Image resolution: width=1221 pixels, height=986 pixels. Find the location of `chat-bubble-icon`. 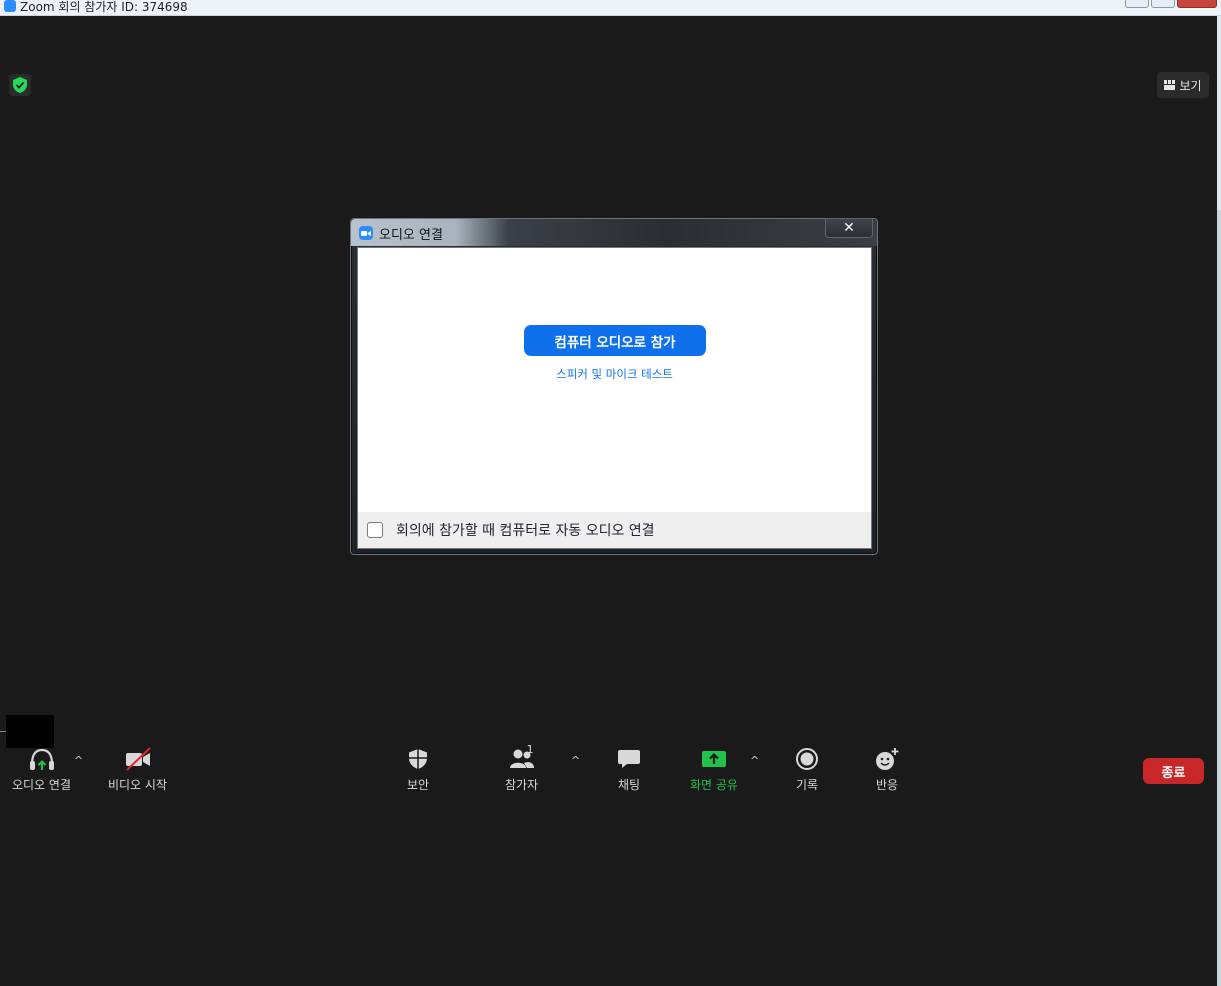

chat-bubble-icon is located at coordinates (629, 759).